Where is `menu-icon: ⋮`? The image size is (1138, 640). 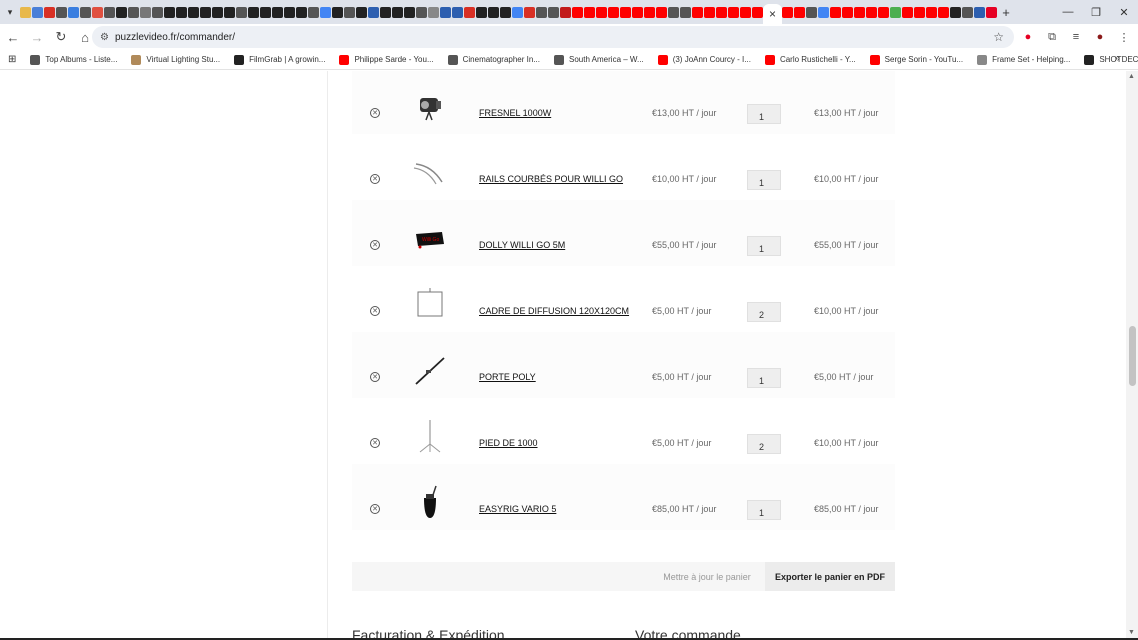 menu-icon: ⋮ is located at coordinates (1124, 37).